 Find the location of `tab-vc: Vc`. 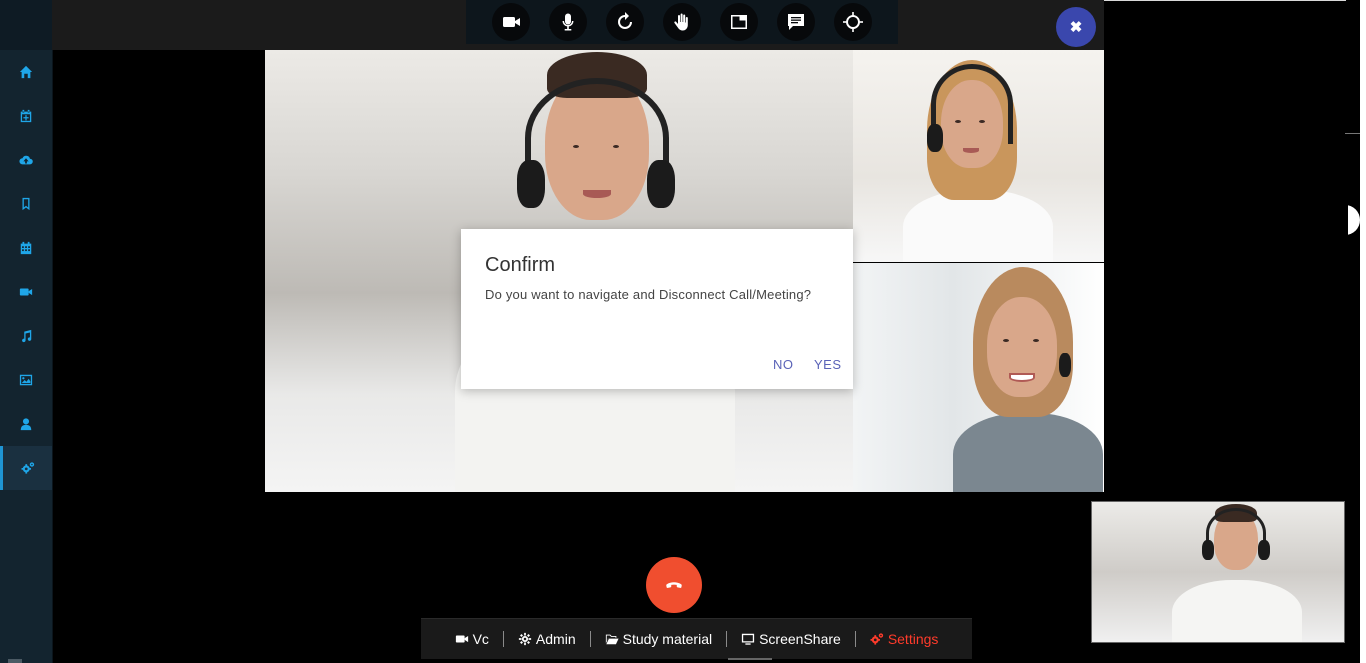

tab-vc: Vc is located at coordinates (472, 639).